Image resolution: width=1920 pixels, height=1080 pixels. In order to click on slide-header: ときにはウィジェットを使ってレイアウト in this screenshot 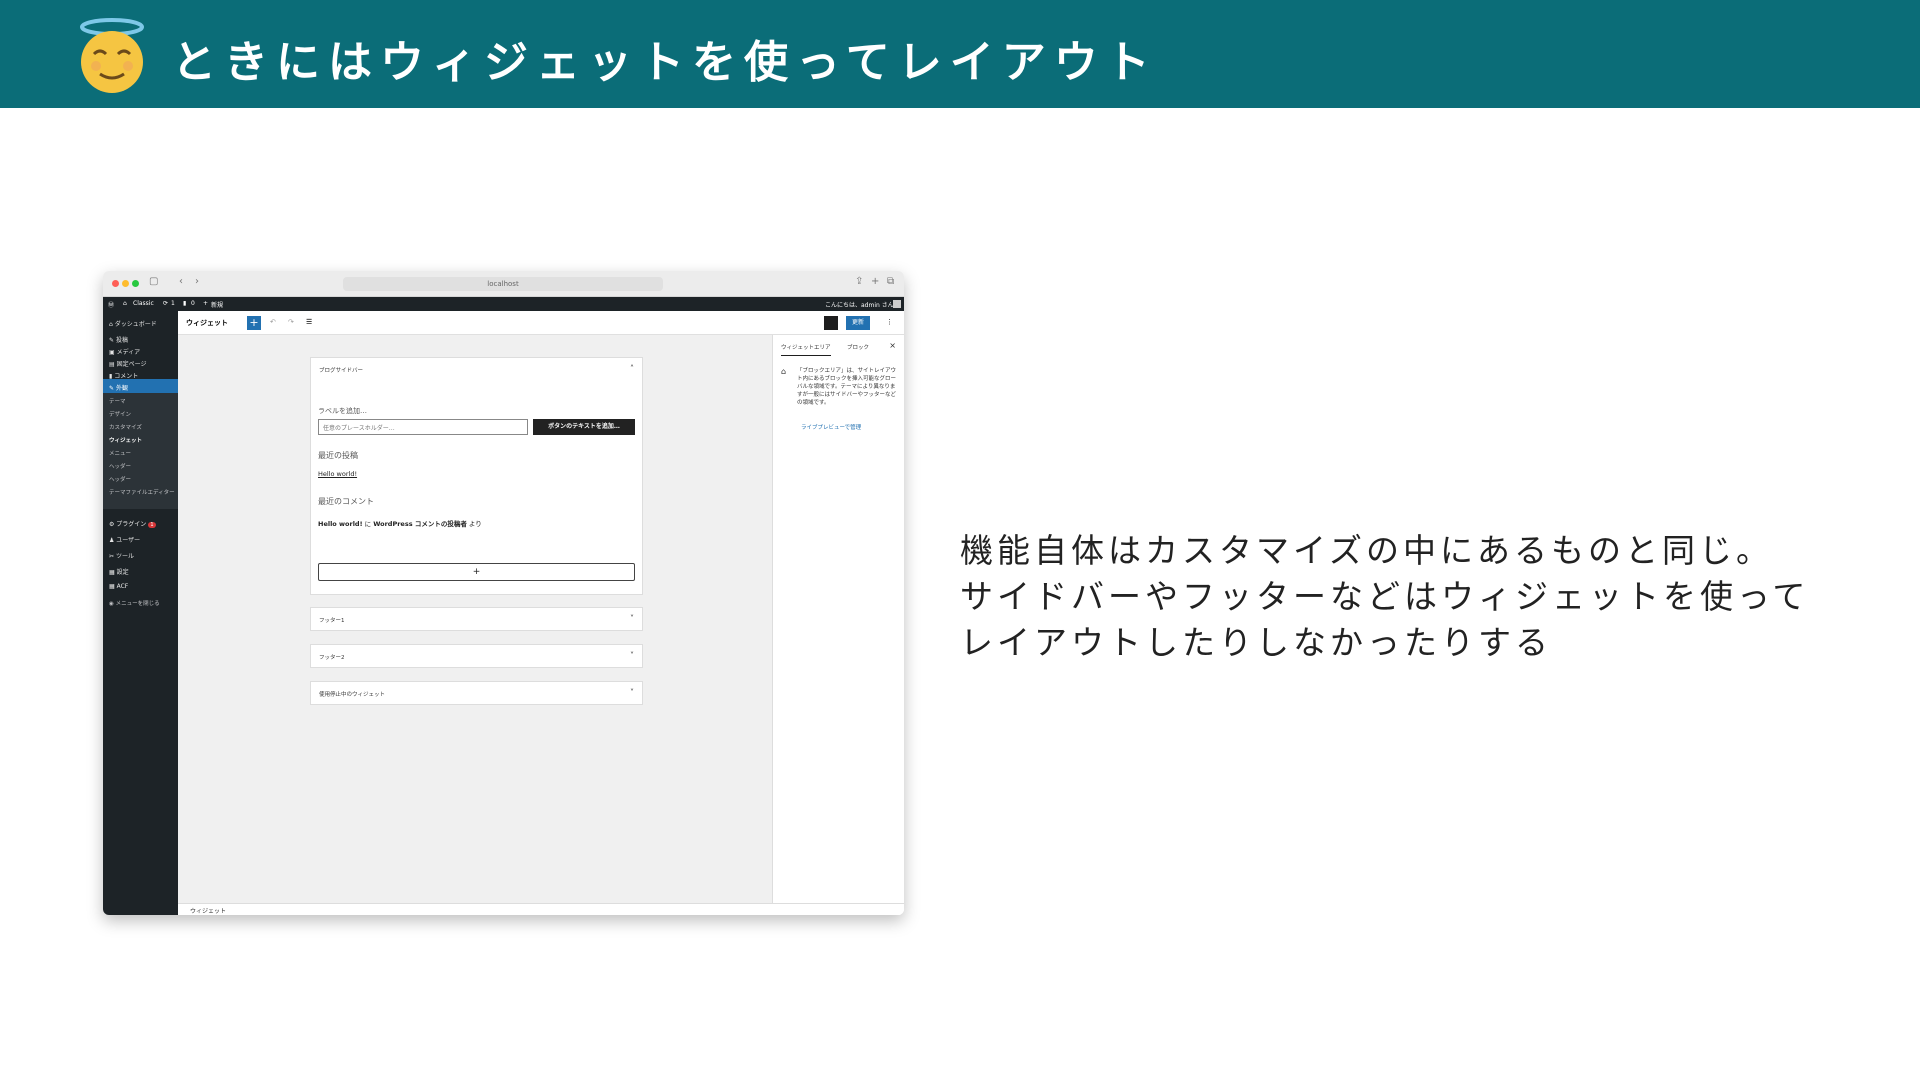, I will do `click(960, 54)`.